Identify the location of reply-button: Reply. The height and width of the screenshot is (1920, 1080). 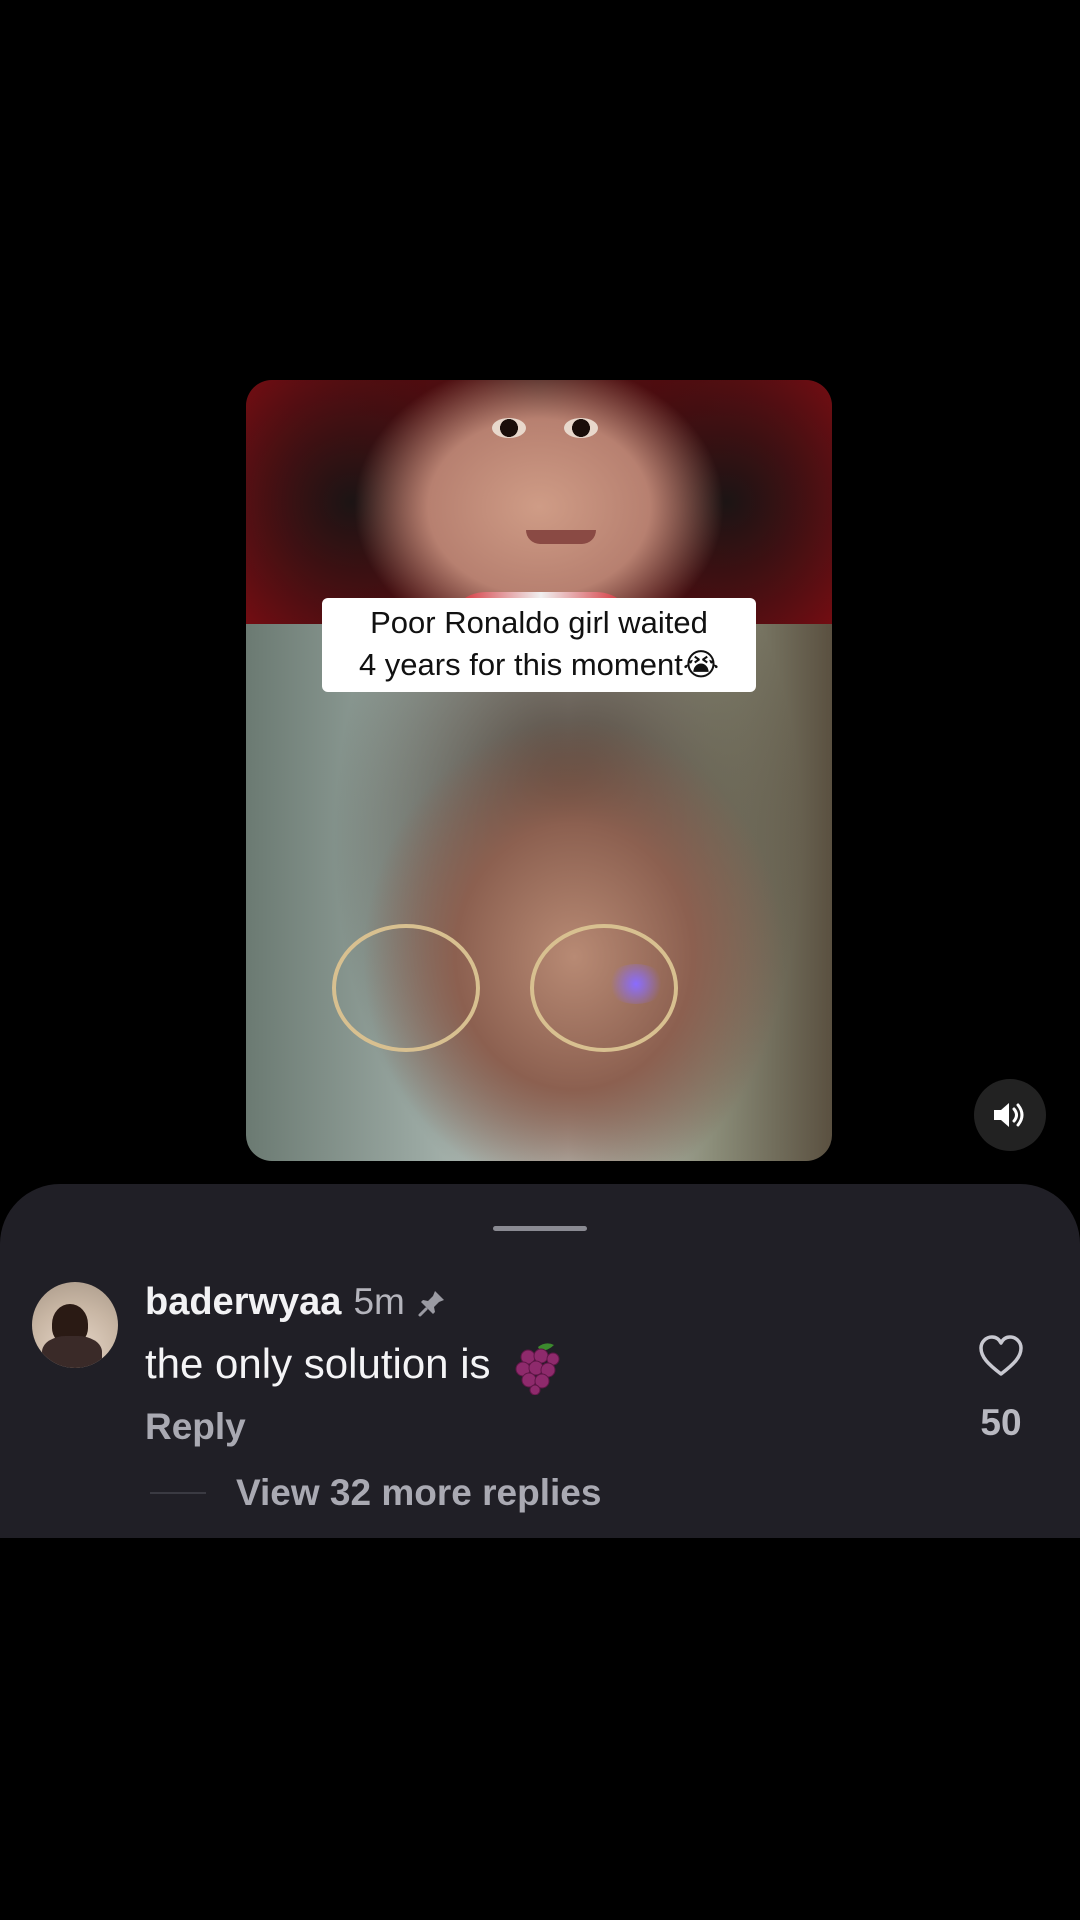
(195, 1427).